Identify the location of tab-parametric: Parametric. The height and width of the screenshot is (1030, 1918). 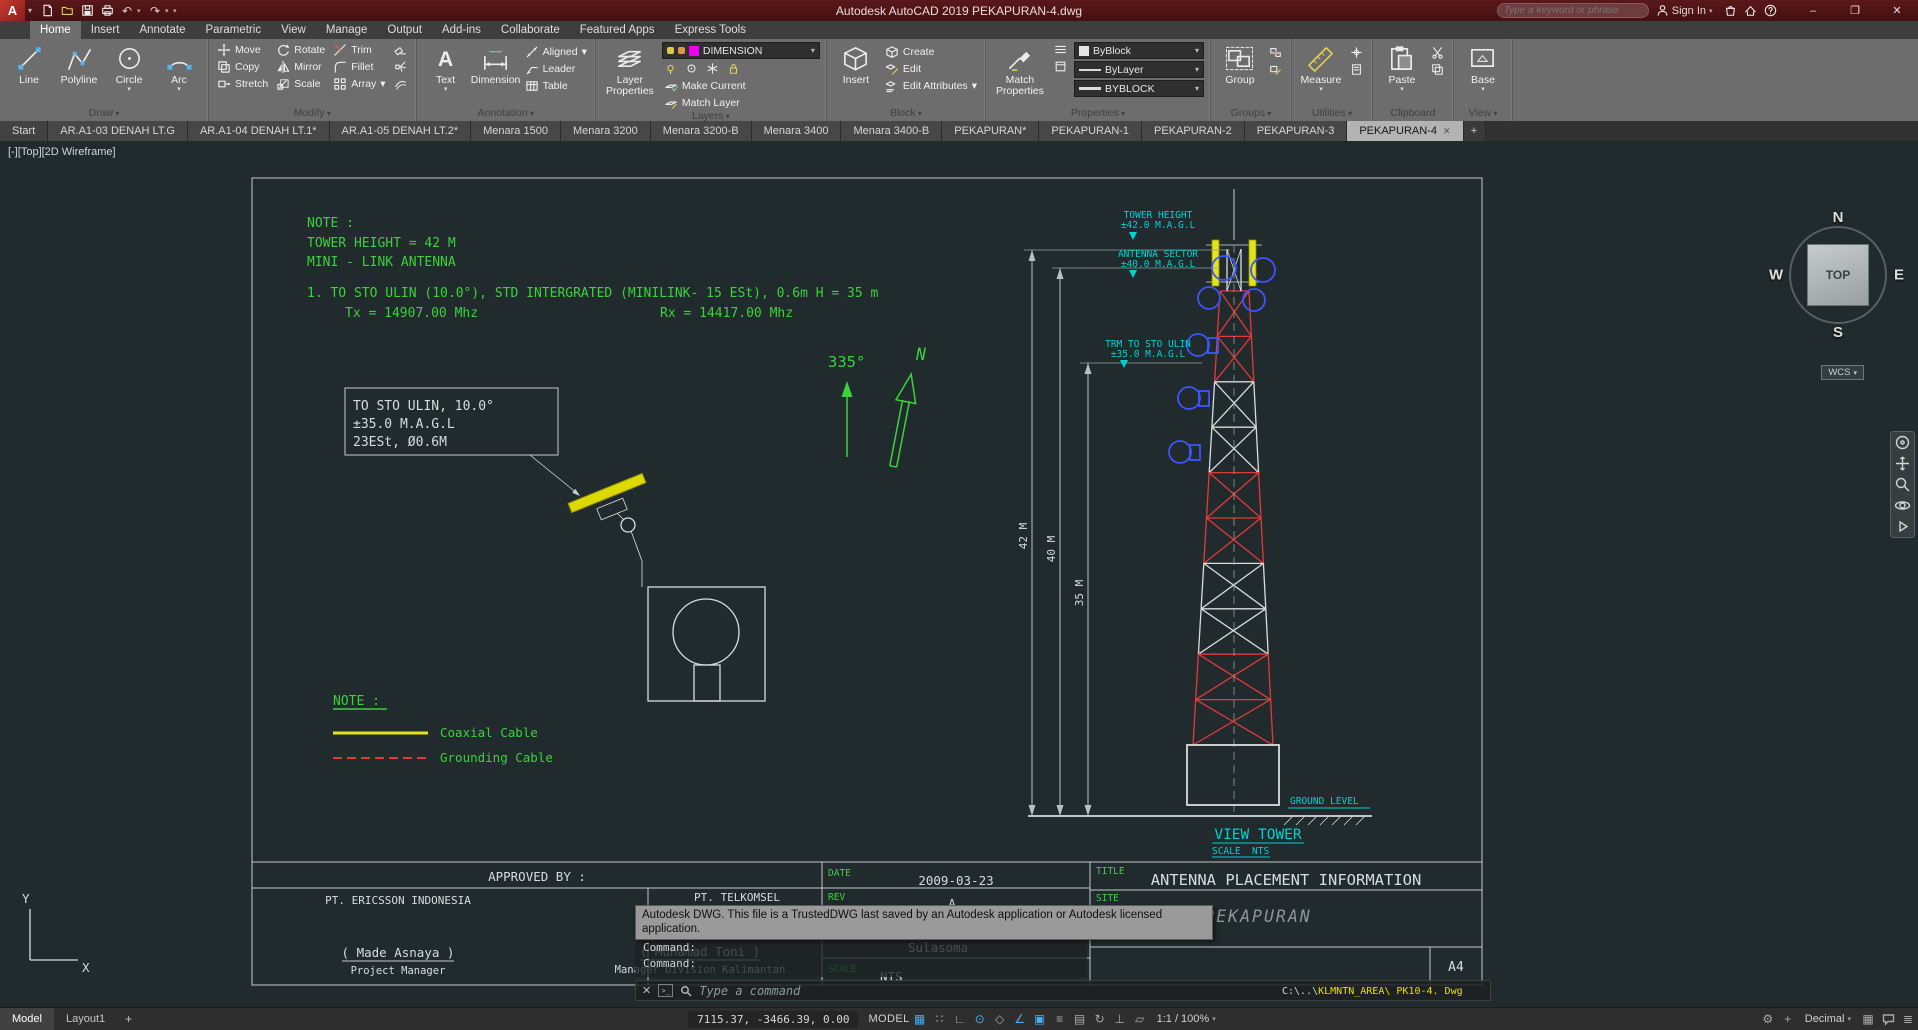
(234, 30).